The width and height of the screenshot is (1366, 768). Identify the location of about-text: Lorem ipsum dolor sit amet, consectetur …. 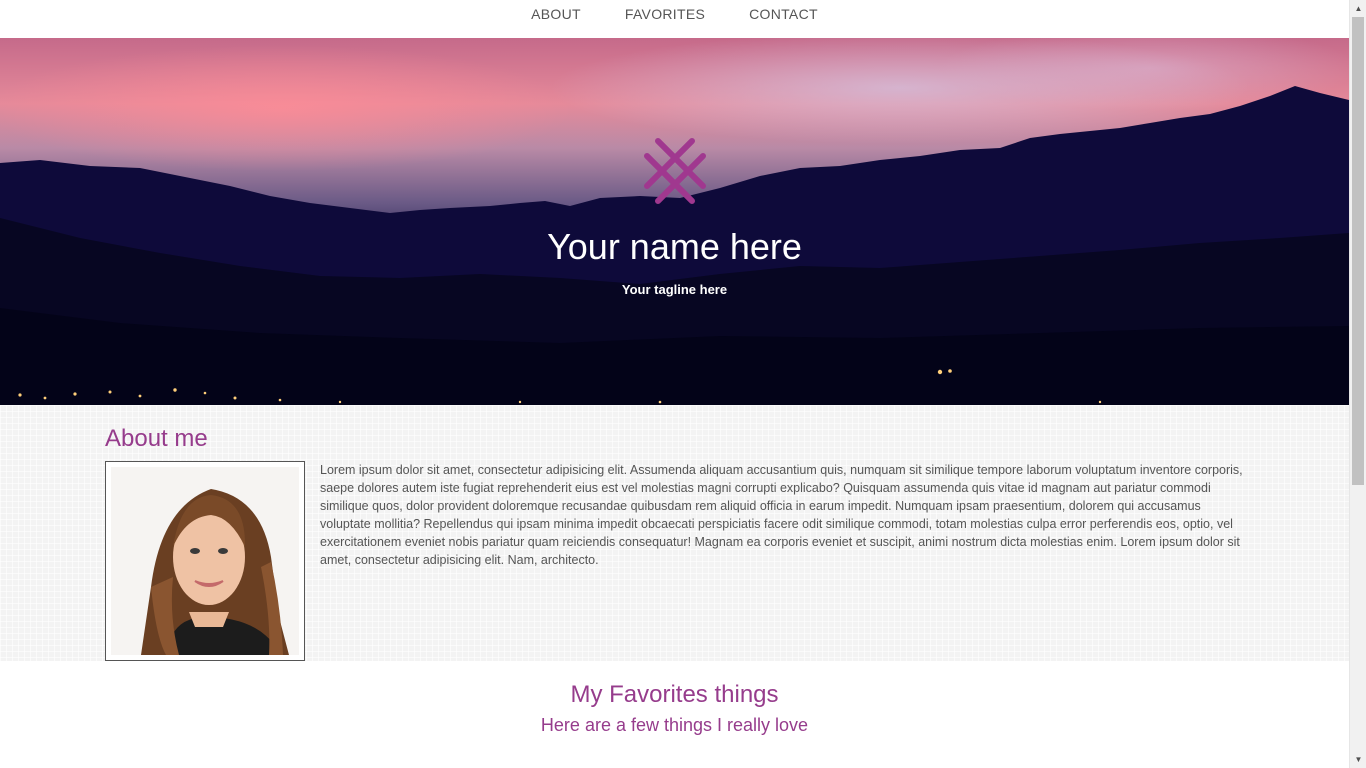
(781, 515).